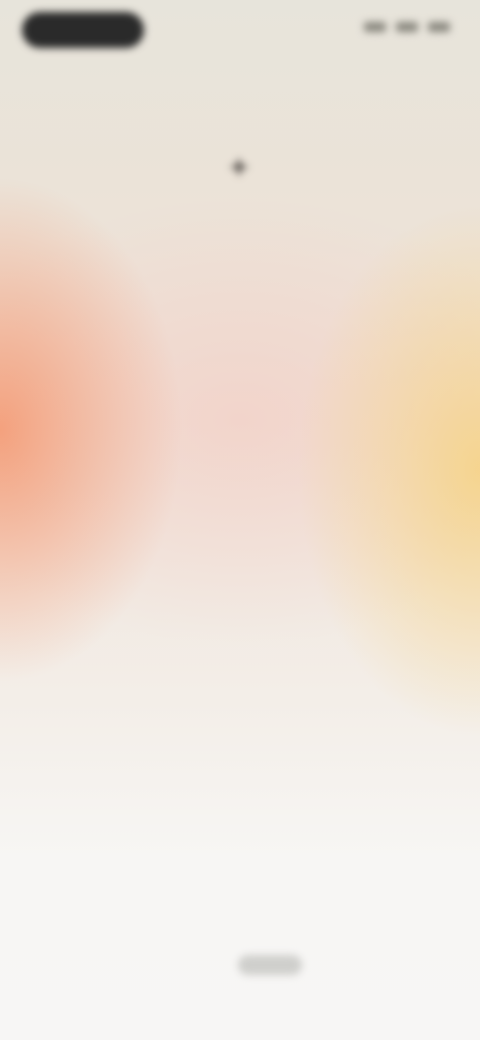 This screenshot has width=480, height=1040. I want to click on body-text, so click(235, 294).